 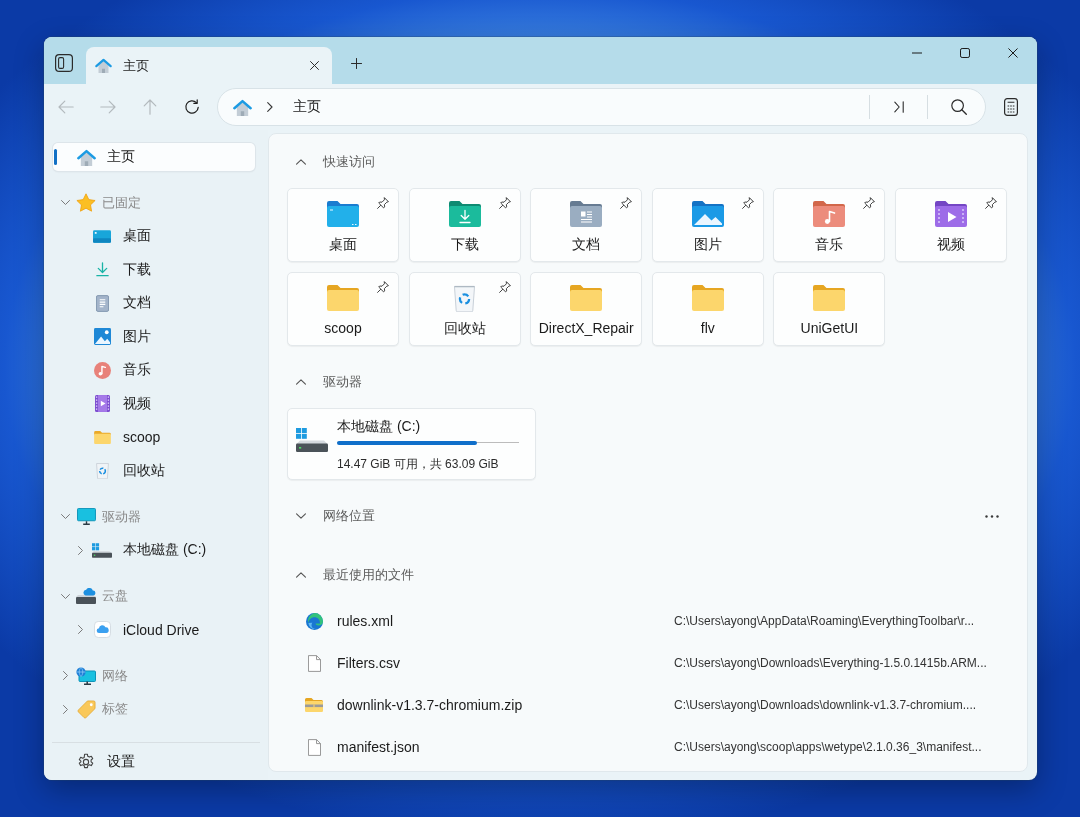 I want to click on sidebar-item: 视频, so click(x=125, y=404).